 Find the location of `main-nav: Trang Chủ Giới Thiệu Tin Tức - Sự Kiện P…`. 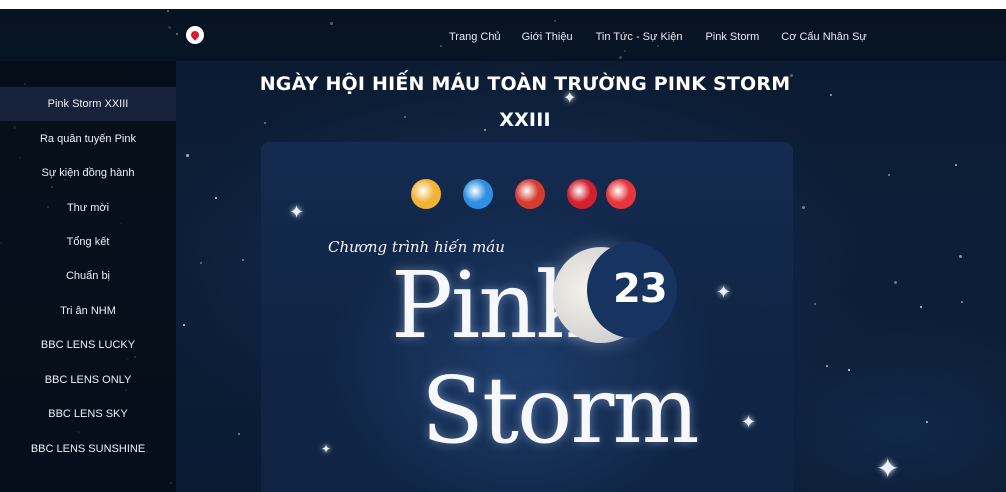

main-nav: Trang Chủ Giới Thiệu Tin Tức - Sự Kiện P… is located at coordinates (658, 37).